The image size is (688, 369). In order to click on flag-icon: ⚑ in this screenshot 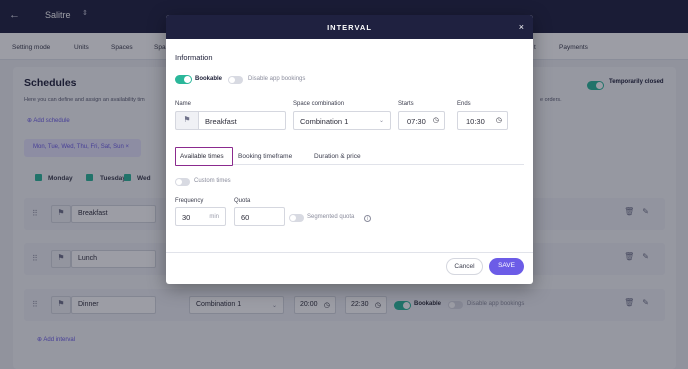, I will do `click(186, 120)`.